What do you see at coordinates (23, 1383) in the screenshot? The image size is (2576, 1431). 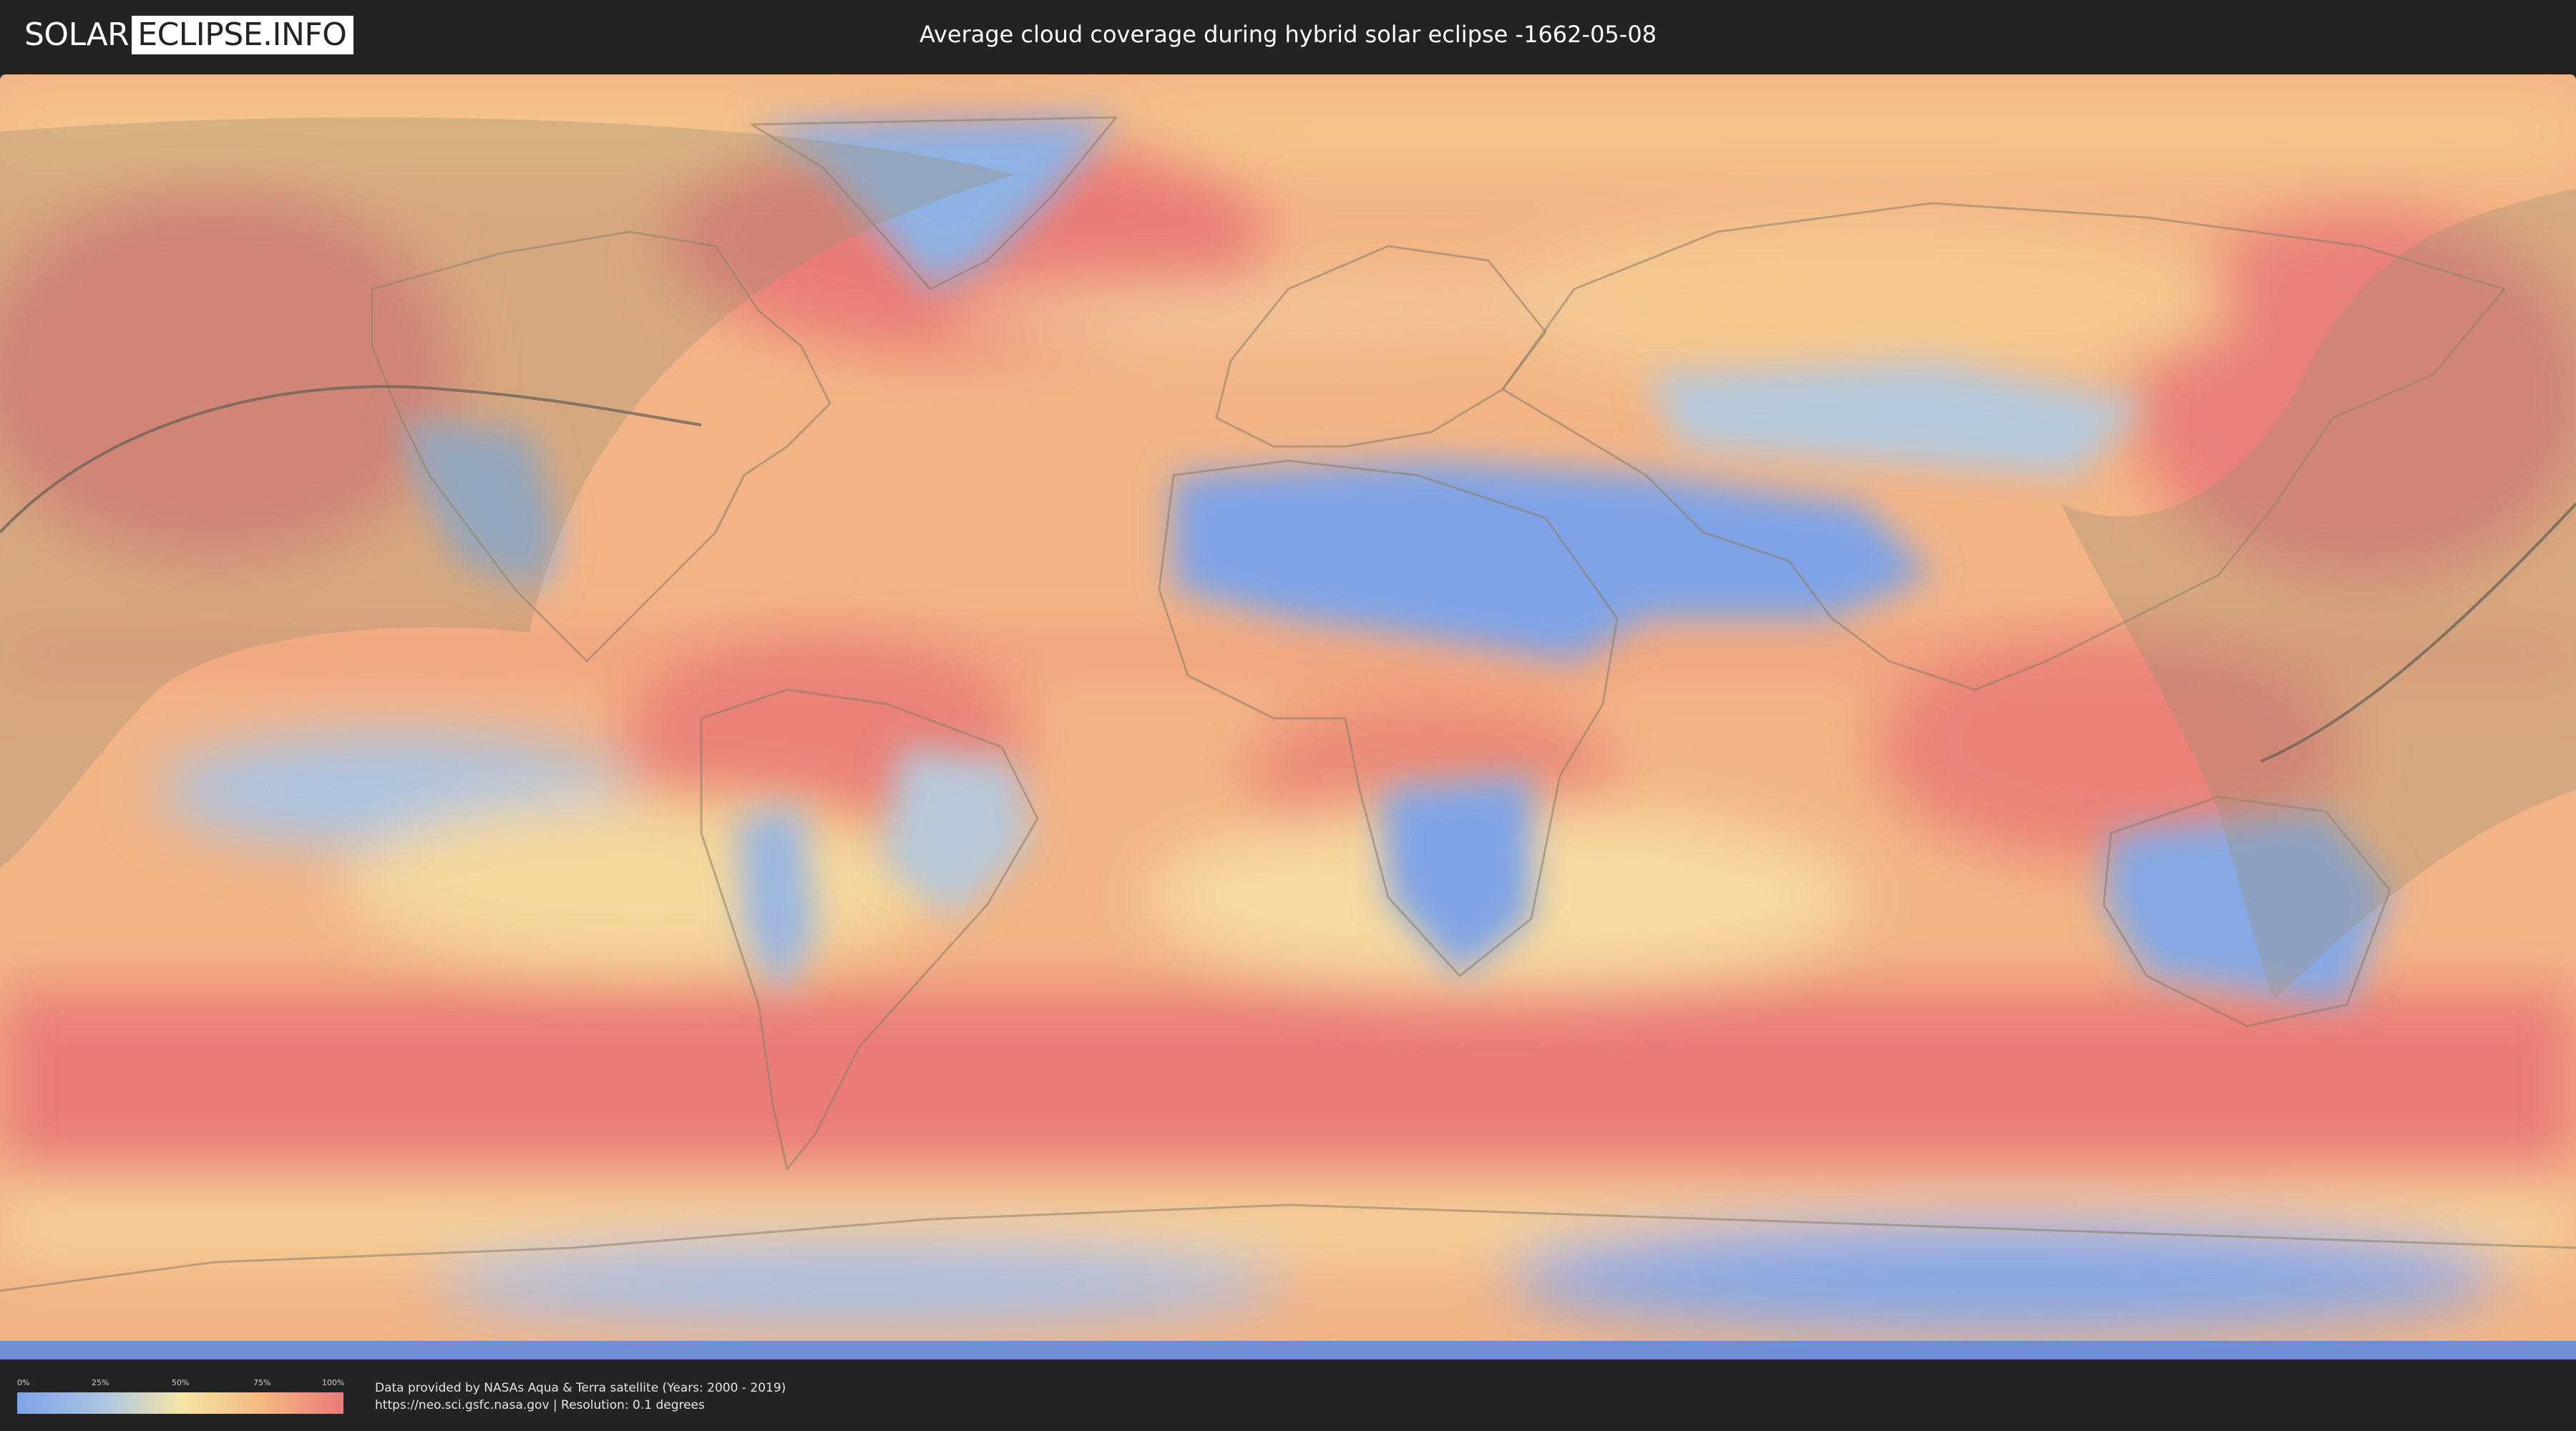 I see `legend-tick-0: 0%` at bounding box center [23, 1383].